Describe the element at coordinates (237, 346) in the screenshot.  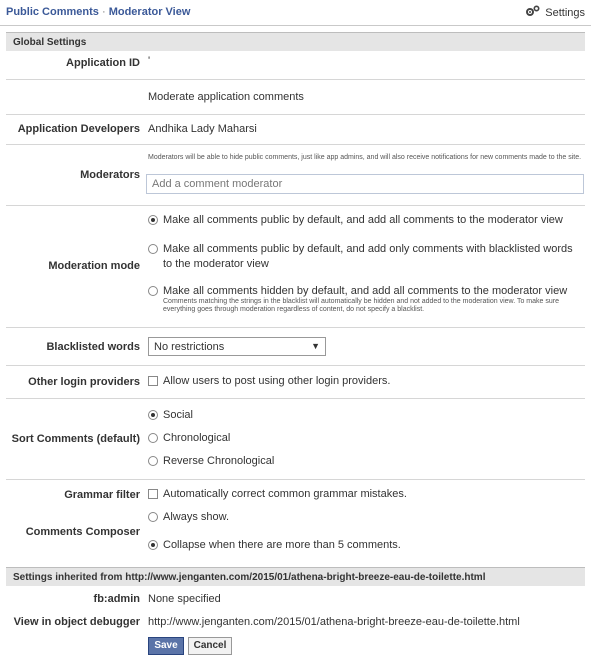
I see `blacklist-select: No restrictions ▼` at that location.